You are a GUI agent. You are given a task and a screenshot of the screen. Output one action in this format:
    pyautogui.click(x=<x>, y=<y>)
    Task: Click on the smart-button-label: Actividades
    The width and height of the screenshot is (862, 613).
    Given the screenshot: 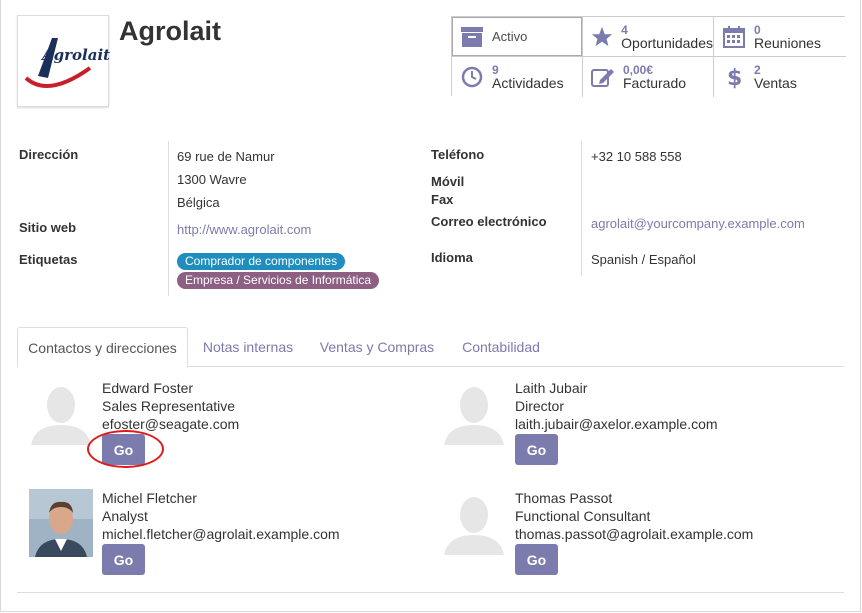 What is the action you would take?
    pyautogui.click(x=528, y=83)
    